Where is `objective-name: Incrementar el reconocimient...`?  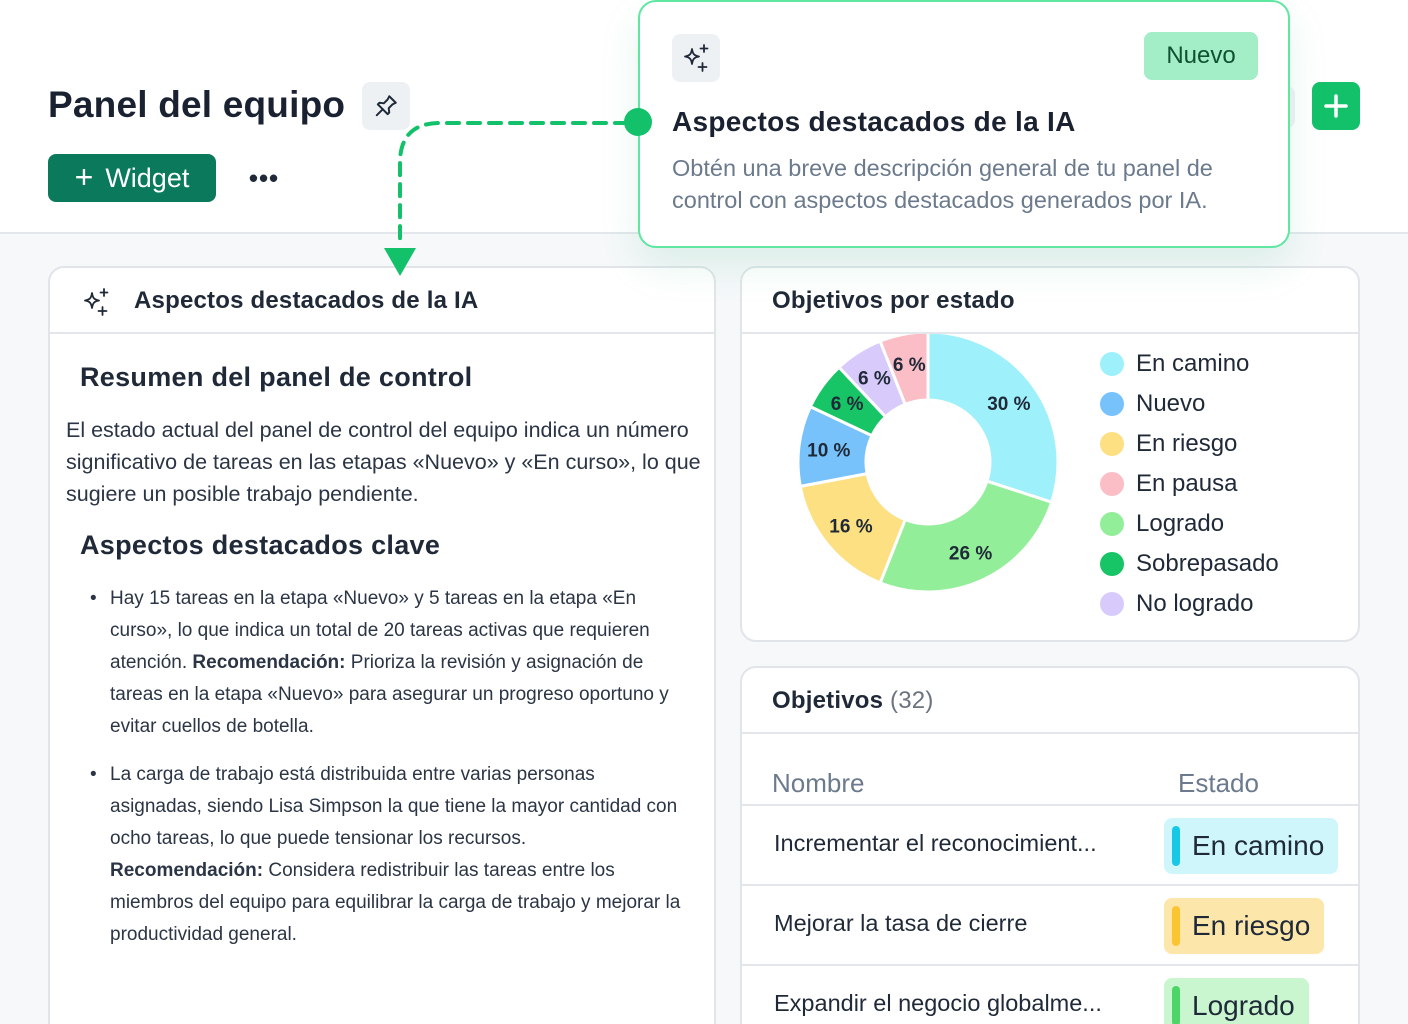 objective-name: Incrementar el reconocimient... is located at coordinates (935, 843).